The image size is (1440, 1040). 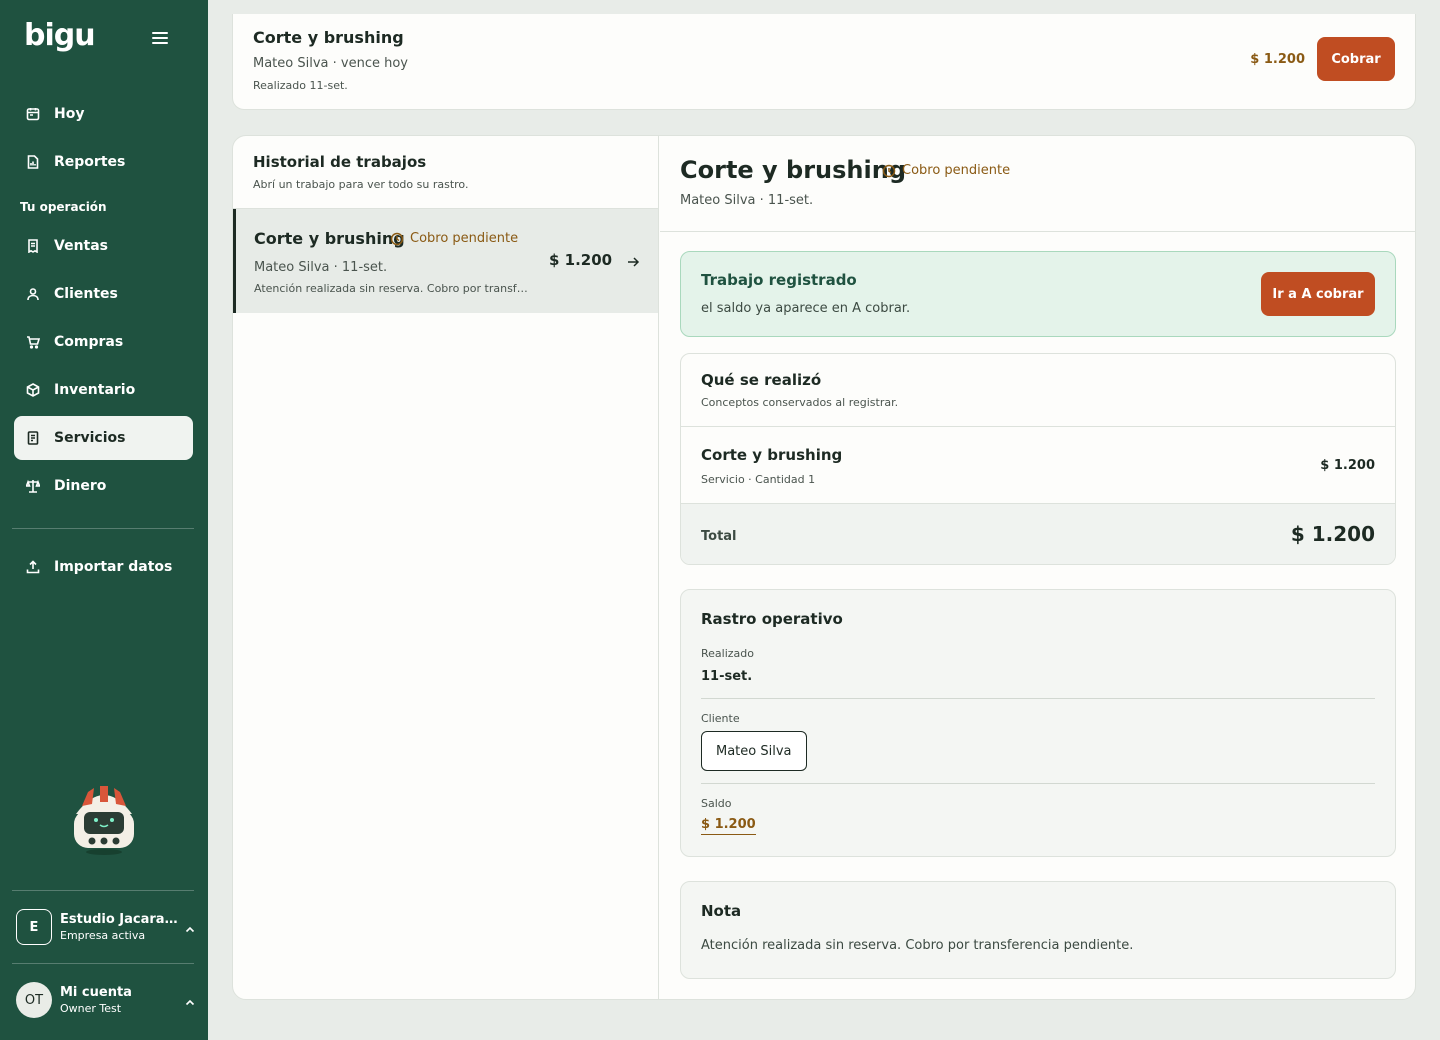 What do you see at coordinates (727, 676) in the screenshot?
I see `realizado-value: 11-set.` at bounding box center [727, 676].